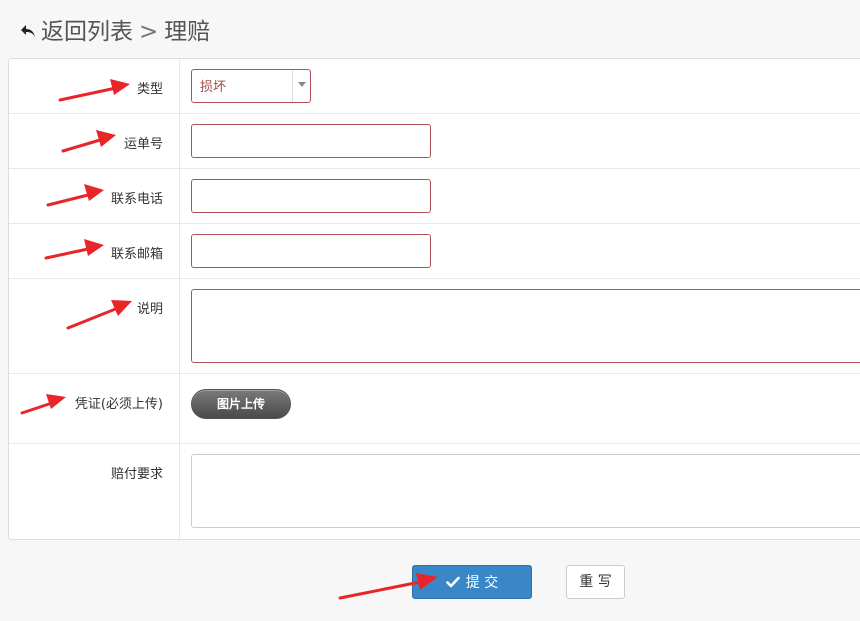  What do you see at coordinates (434, 251) in the screenshot?
I see `form-row-email: 联系邮箱` at bounding box center [434, 251].